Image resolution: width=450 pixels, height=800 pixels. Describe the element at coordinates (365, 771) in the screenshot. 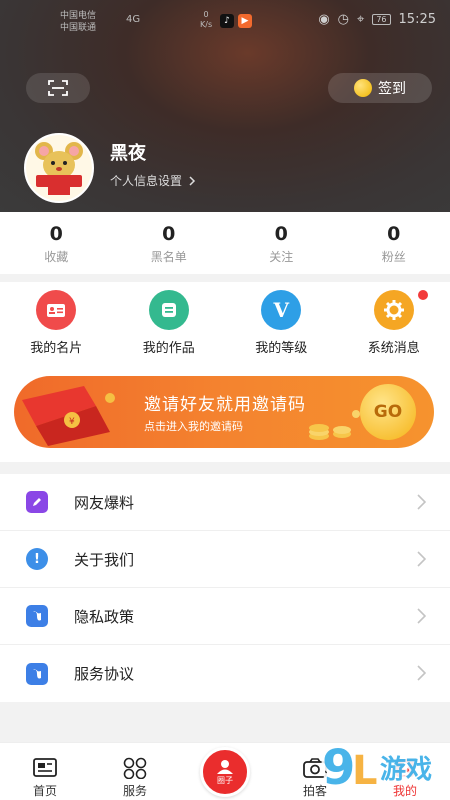

I see `svg-text: L` at that location.